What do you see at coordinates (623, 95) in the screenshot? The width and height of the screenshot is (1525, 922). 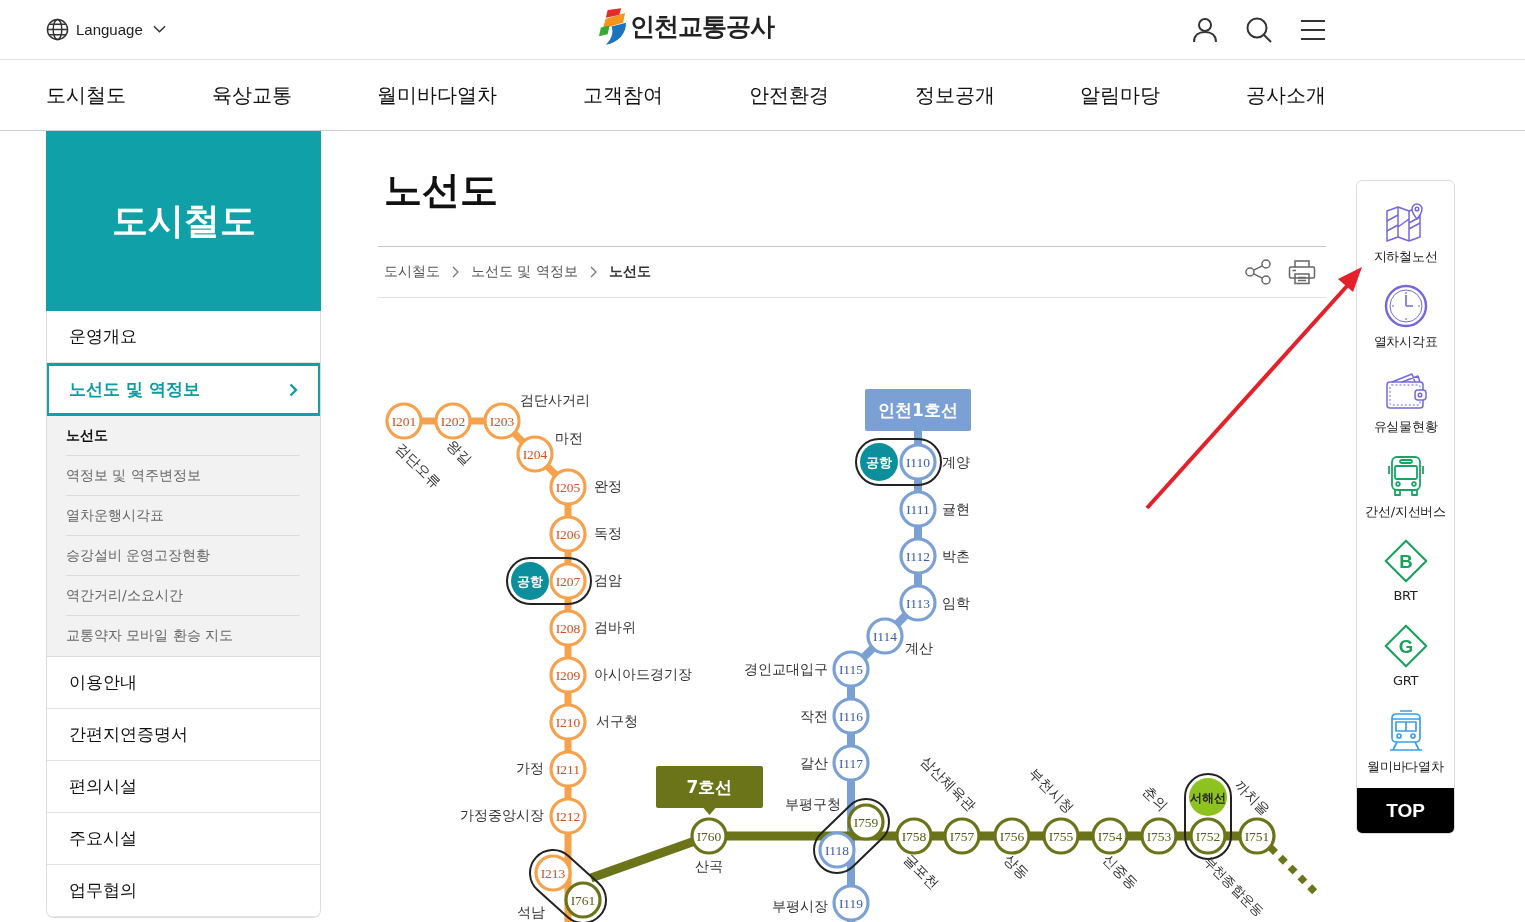 I see `nav-link: 고객참여` at bounding box center [623, 95].